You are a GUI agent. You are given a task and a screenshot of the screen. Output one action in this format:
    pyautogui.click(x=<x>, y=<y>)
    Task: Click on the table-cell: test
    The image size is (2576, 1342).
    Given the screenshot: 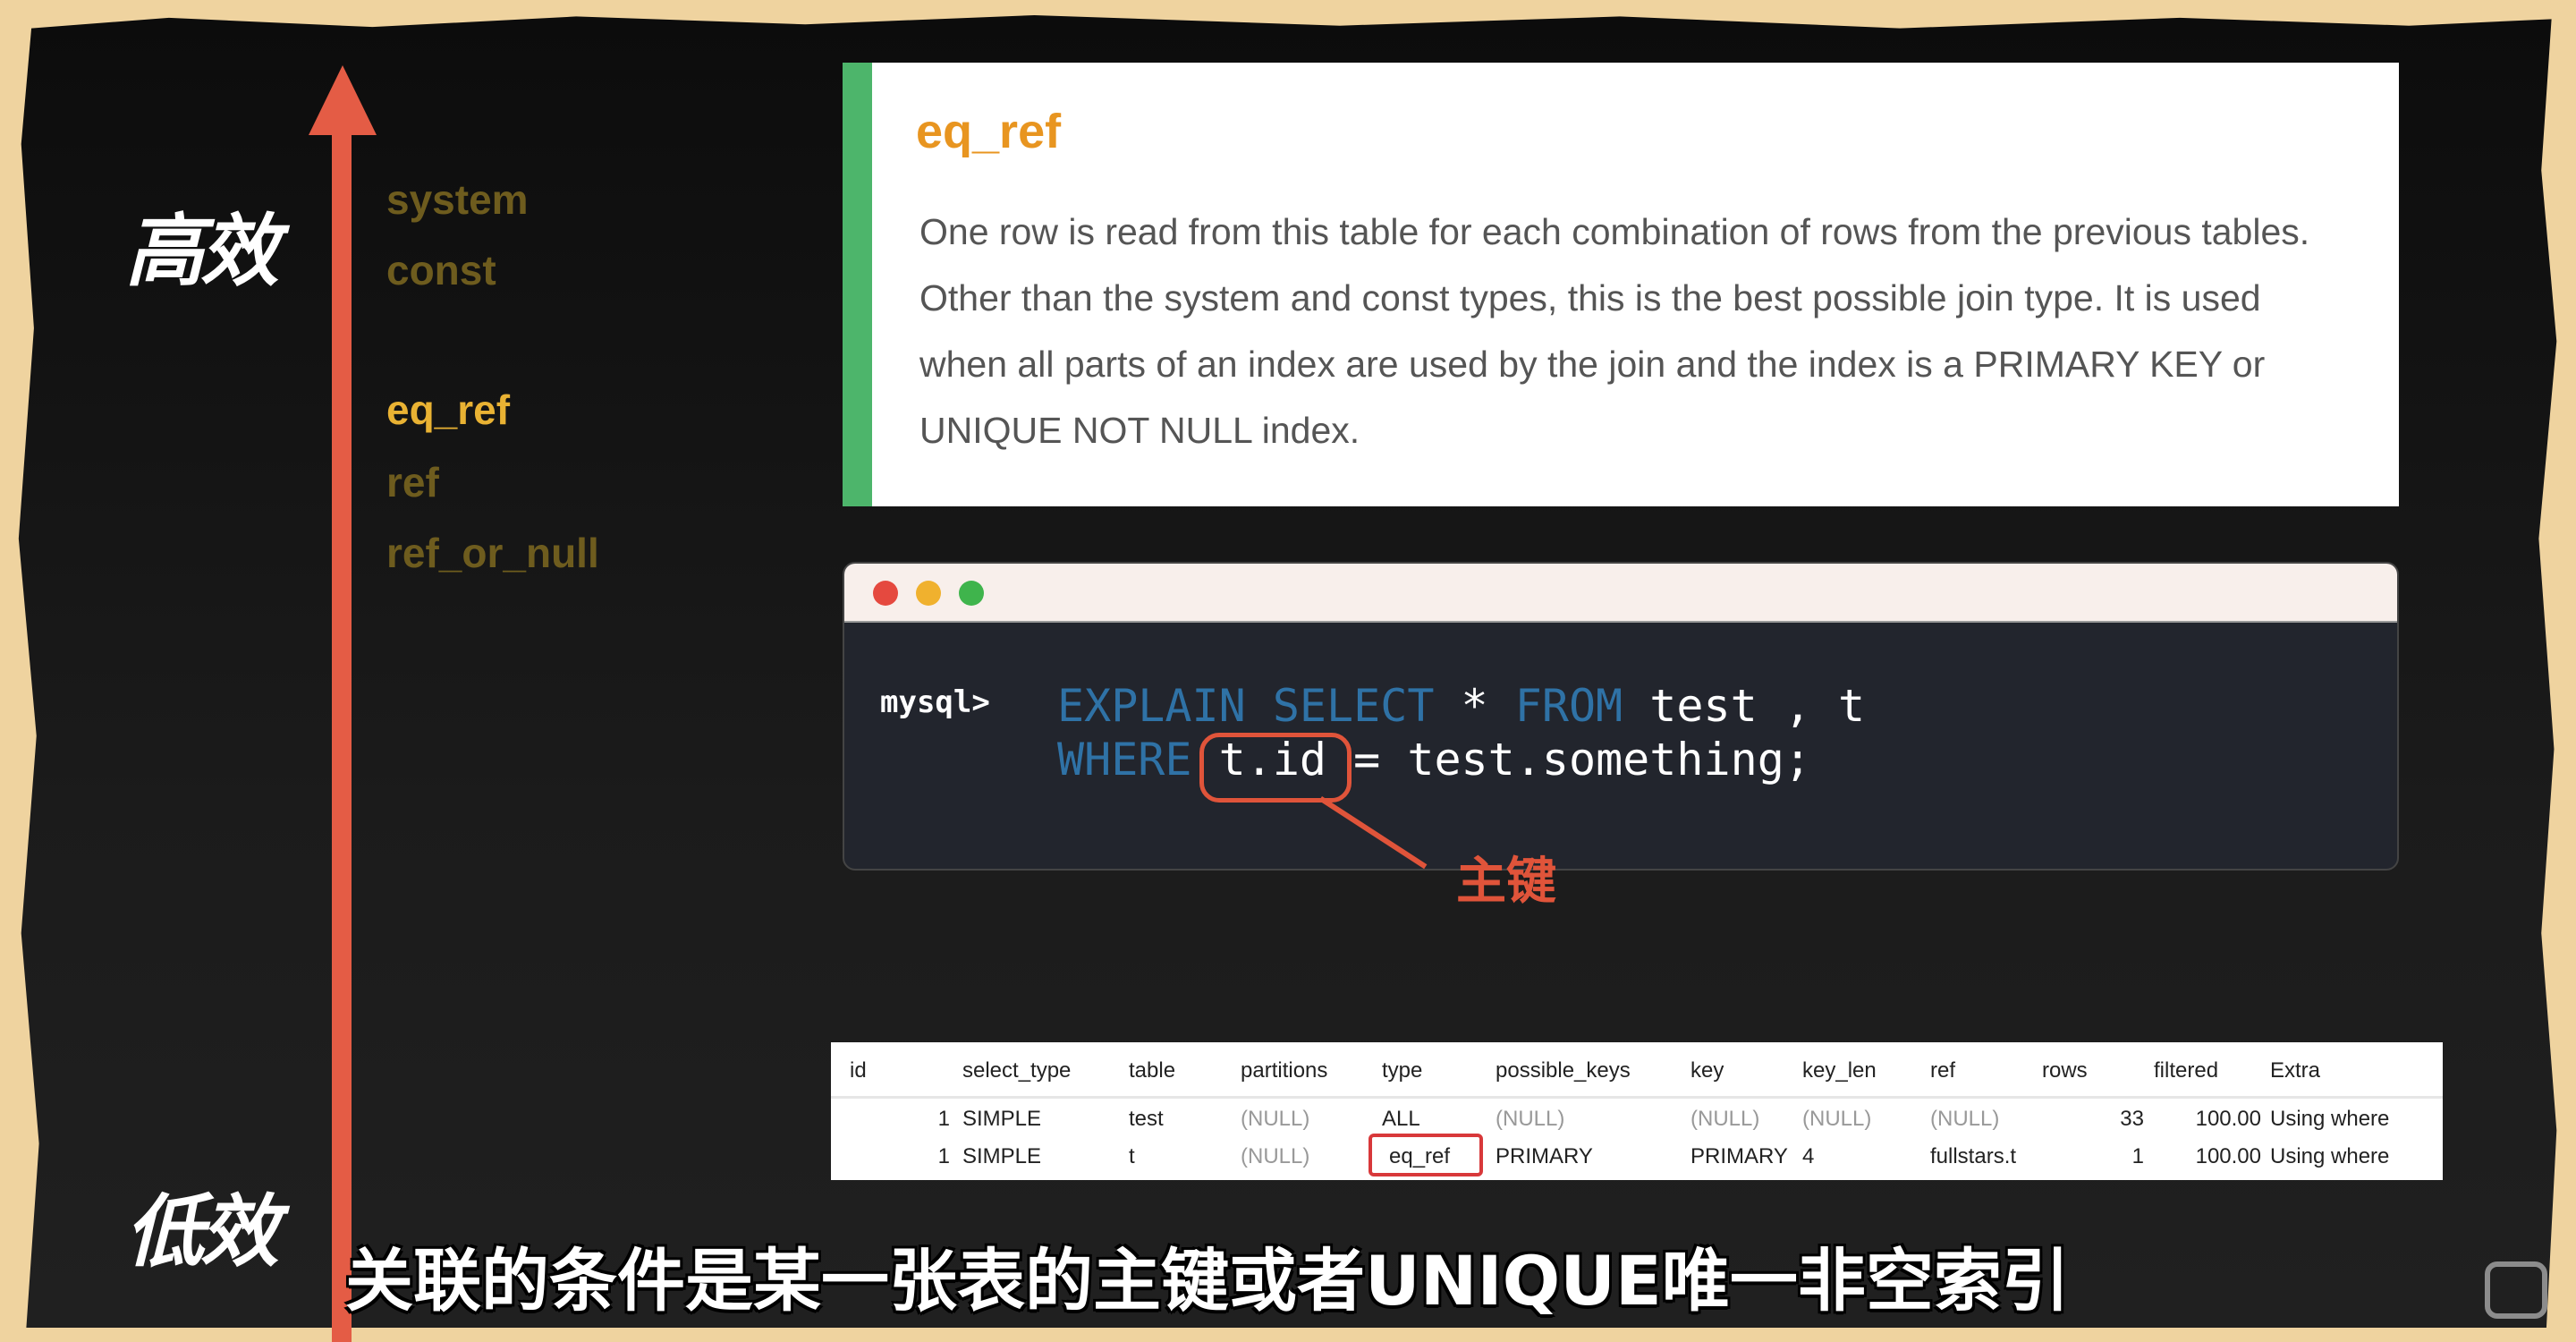 What is the action you would take?
    pyautogui.click(x=1146, y=1119)
    